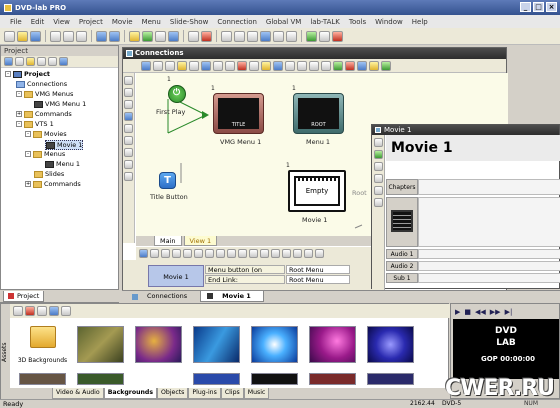  Describe the element at coordinates (525, 7) in the screenshot. I see `minimize-button: _` at that location.